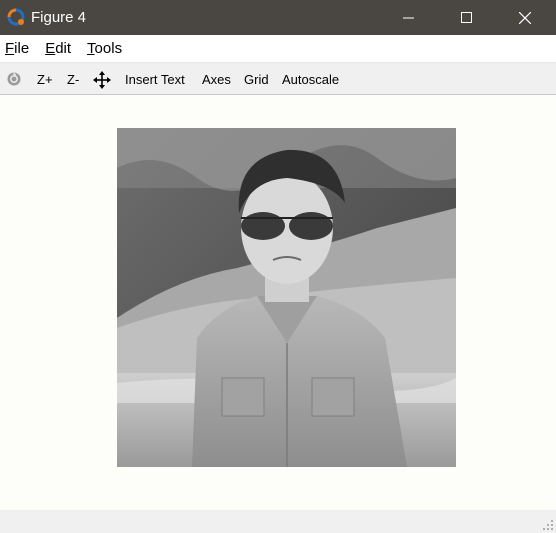  I want to click on axes-button: Axes, so click(216, 79).